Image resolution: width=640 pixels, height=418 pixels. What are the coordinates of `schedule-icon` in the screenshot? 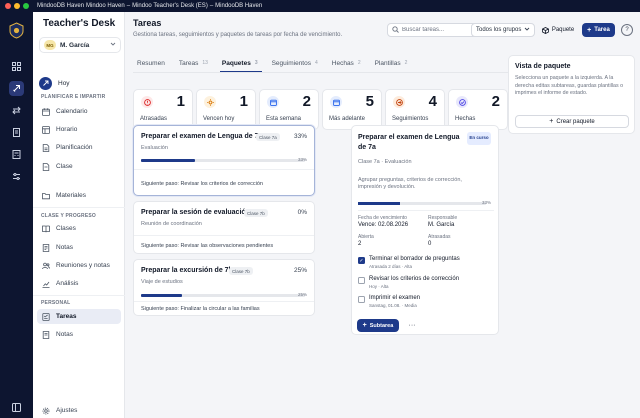 It's located at (45, 129).